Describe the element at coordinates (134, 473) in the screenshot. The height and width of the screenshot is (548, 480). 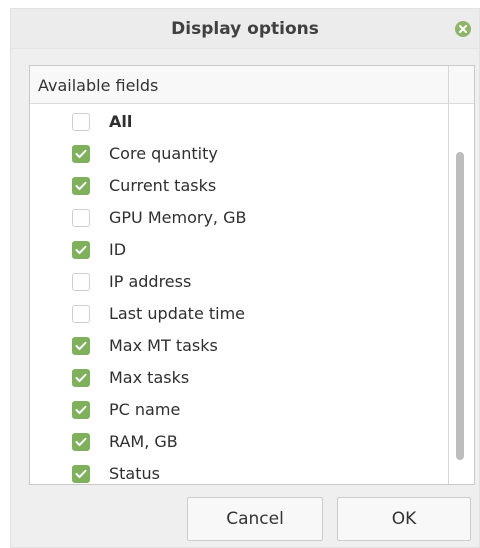
I see `field-label: Status` at that location.